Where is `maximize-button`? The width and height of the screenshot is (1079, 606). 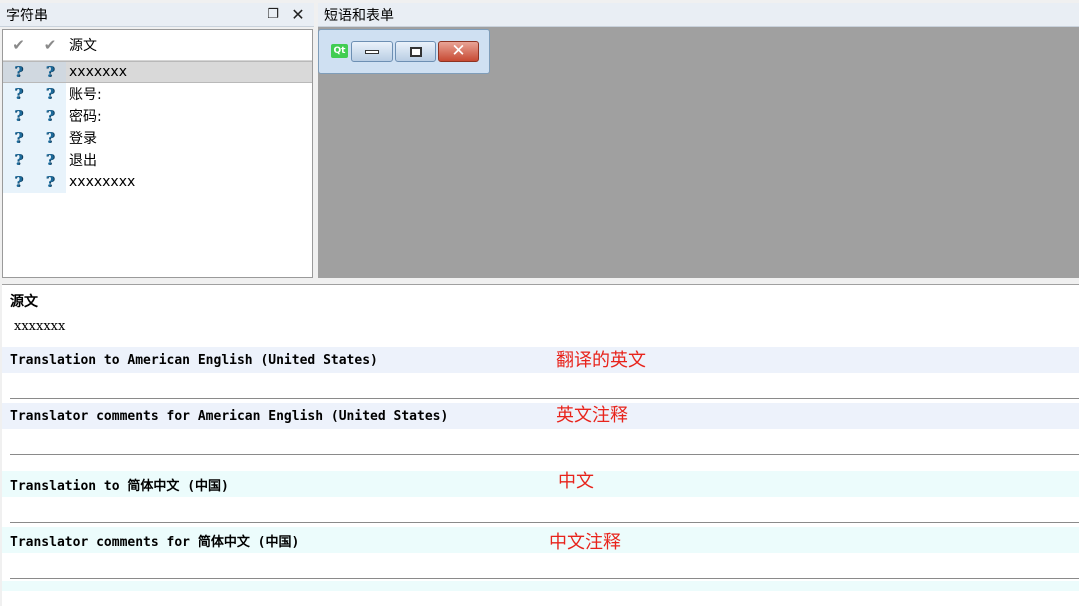
maximize-button is located at coordinates (415, 51).